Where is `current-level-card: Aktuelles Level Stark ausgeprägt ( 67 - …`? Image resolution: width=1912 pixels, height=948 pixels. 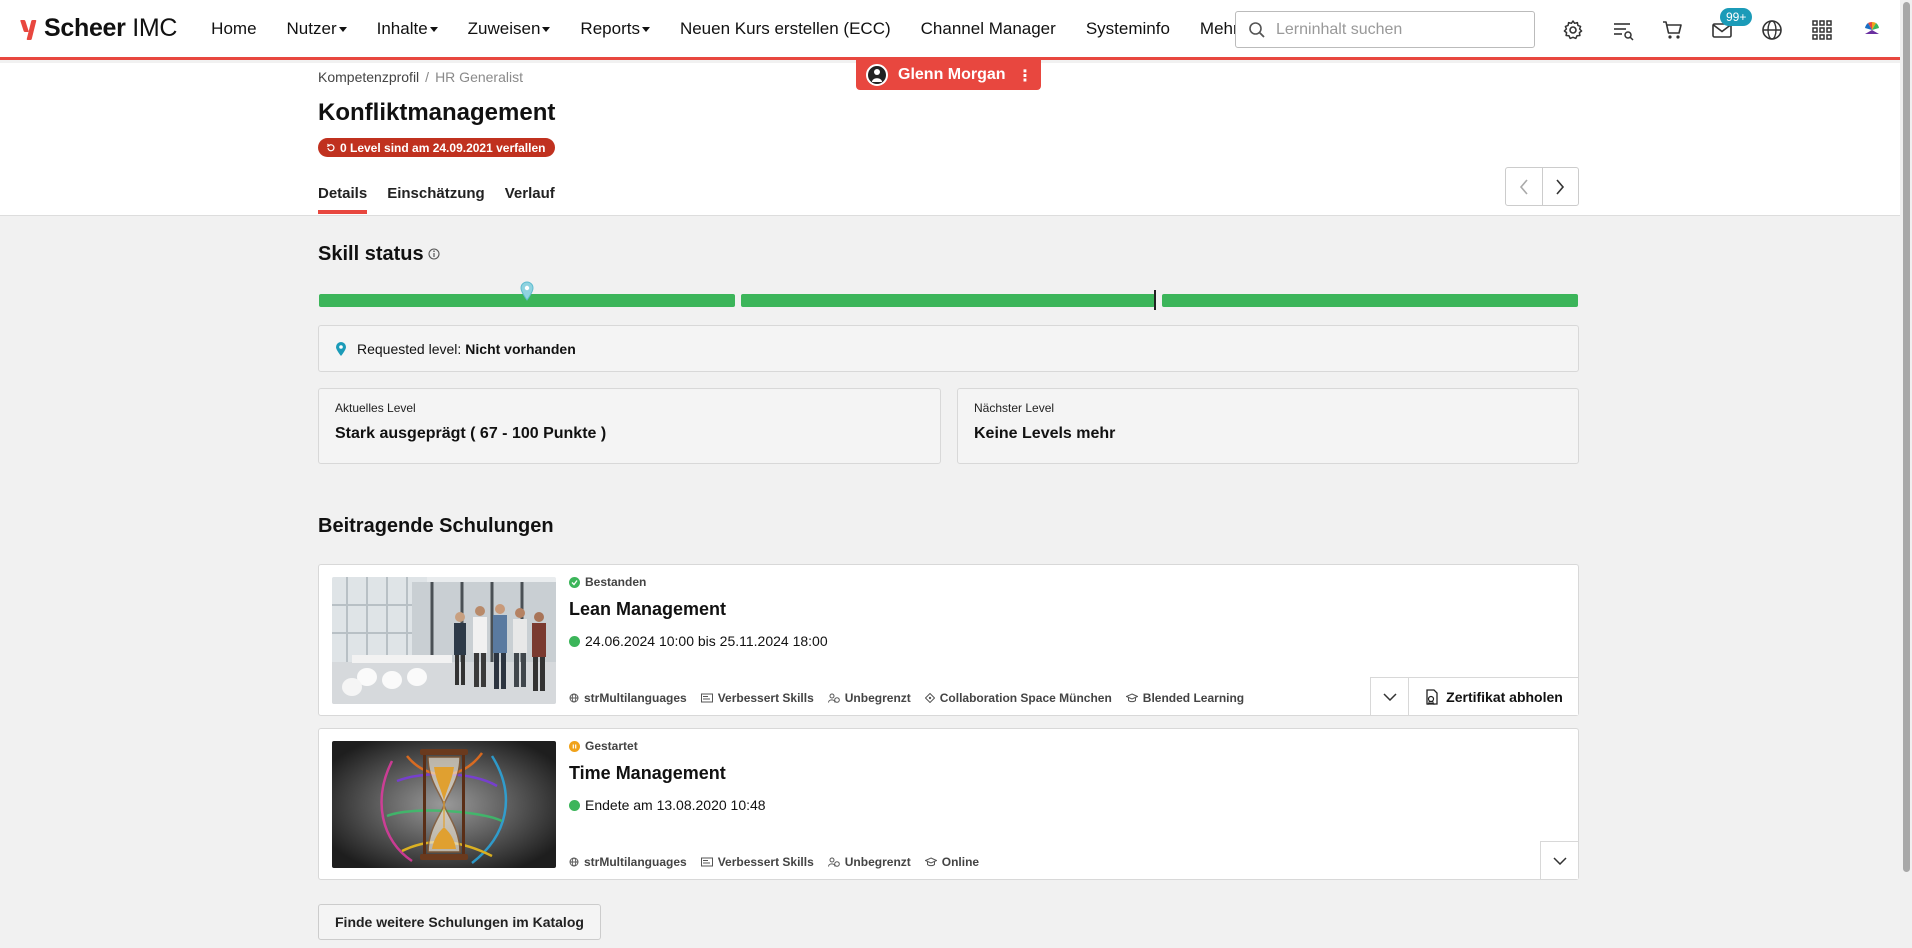
current-level-card: Aktuelles Level Stark ausgeprägt ( 67 - … is located at coordinates (629, 426).